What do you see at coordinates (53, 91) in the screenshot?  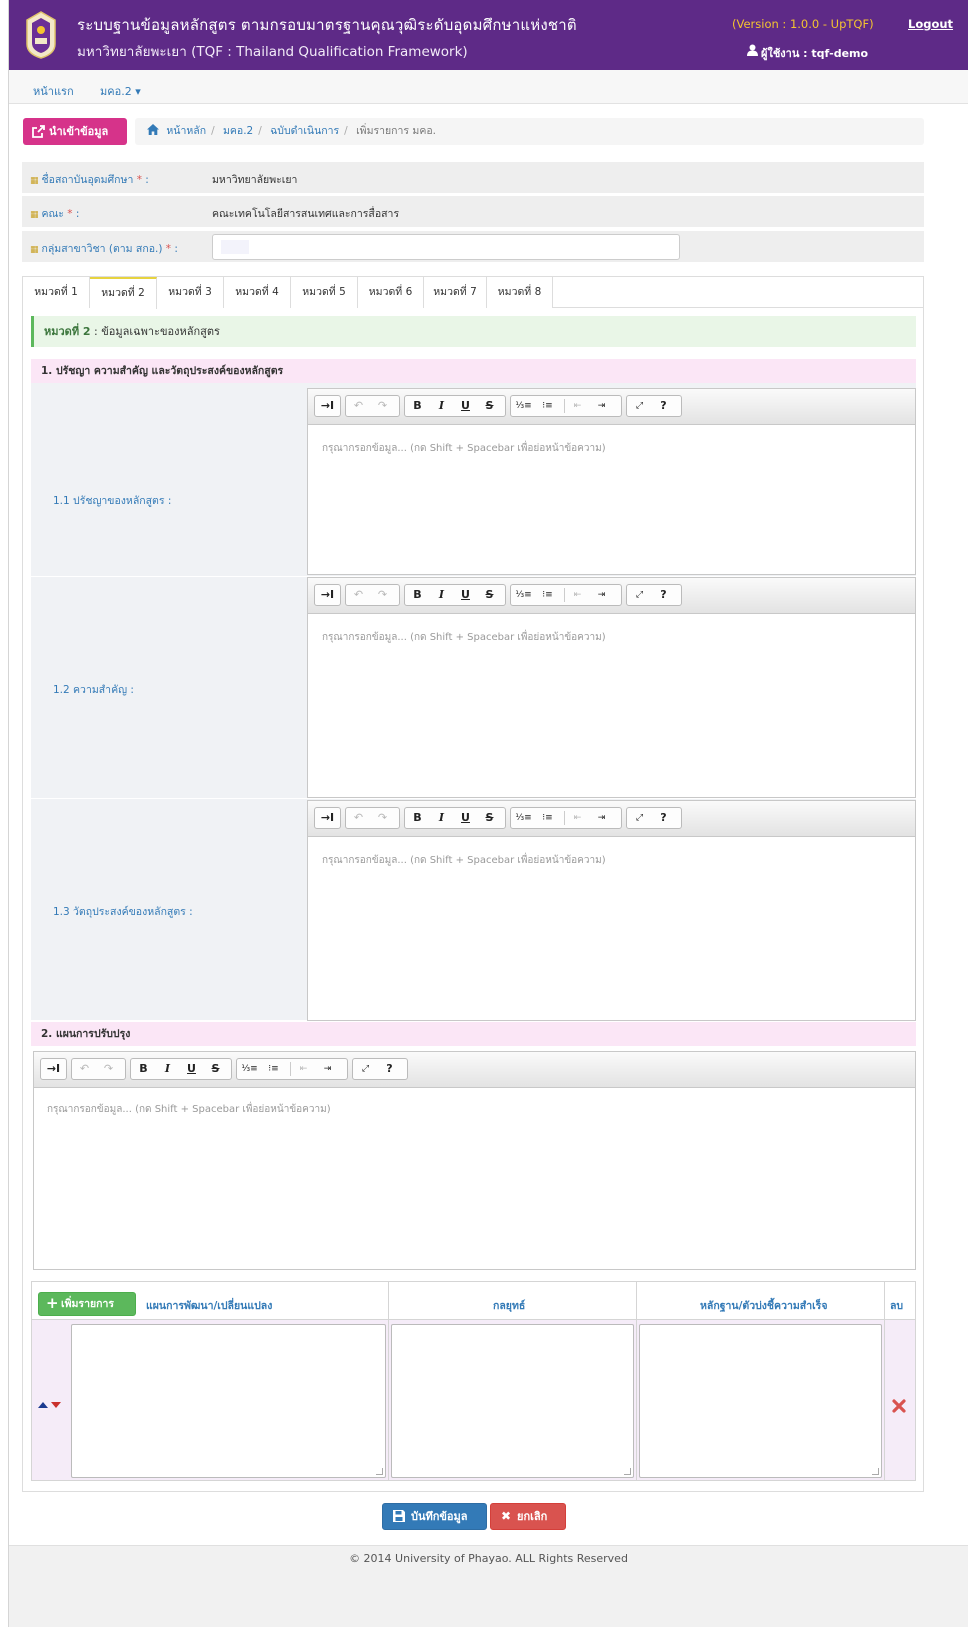 I see `nav-home-link: หน้าแรก` at bounding box center [53, 91].